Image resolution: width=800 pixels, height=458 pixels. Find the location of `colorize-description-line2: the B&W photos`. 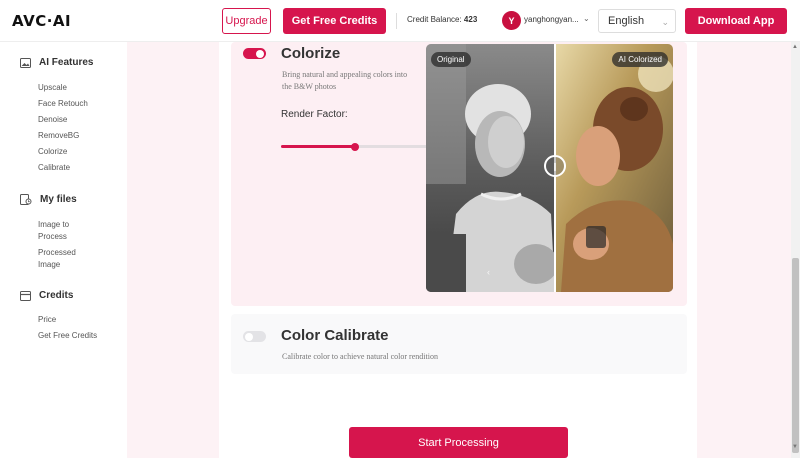

colorize-description-line2: the B&W photos is located at coordinates (309, 86).